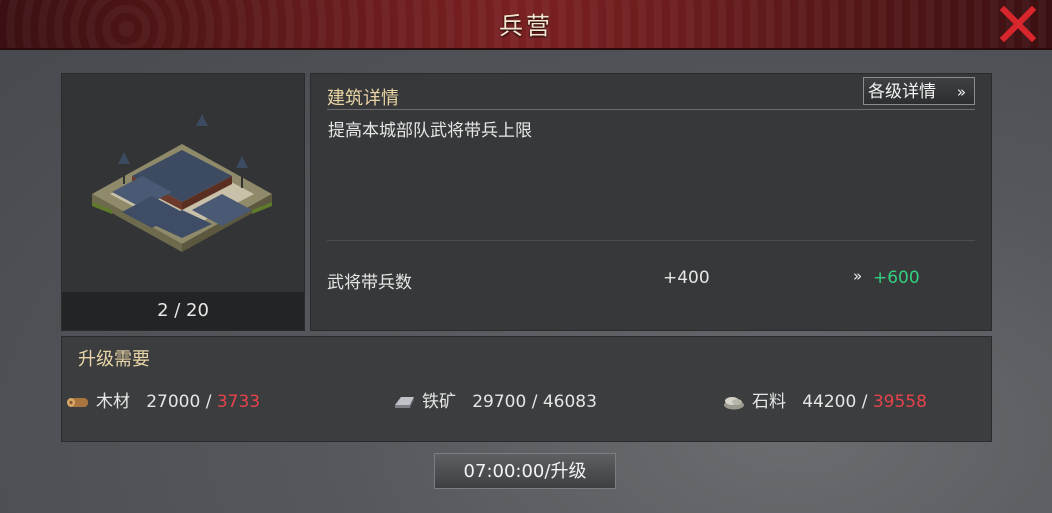 This screenshot has height=513, width=1052. What do you see at coordinates (734, 403) in the screenshot?
I see `stone-icon` at bounding box center [734, 403].